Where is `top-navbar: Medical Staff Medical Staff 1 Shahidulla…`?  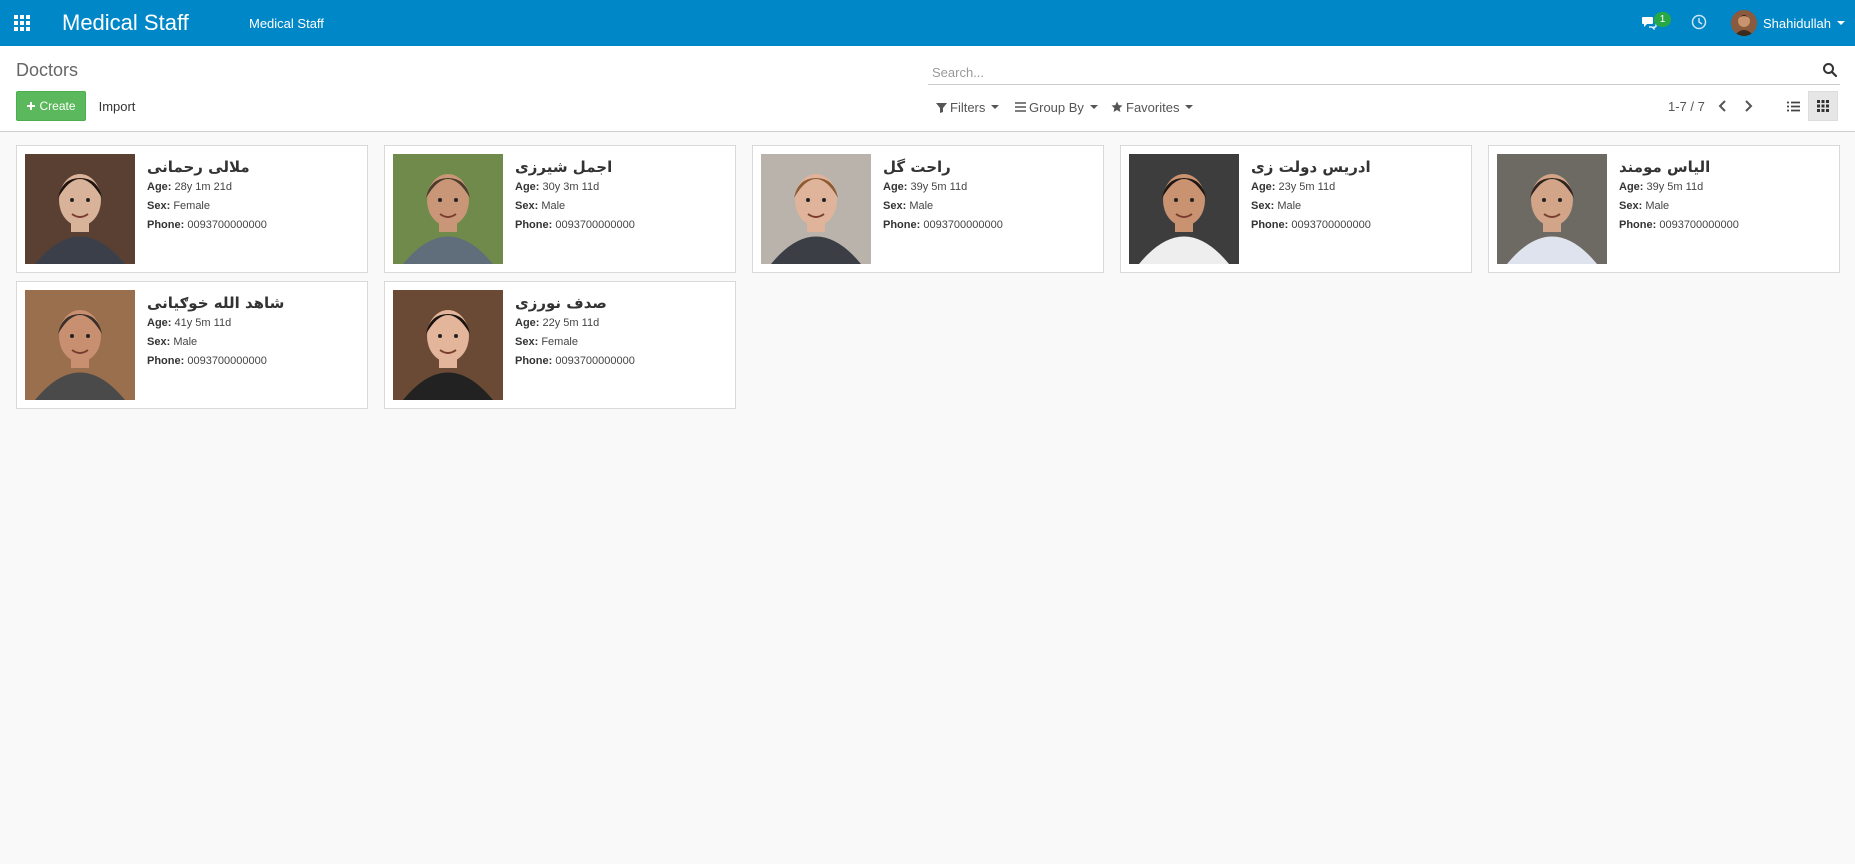 top-navbar: Medical Staff Medical Staff 1 Shahidulla… is located at coordinates (927, 23).